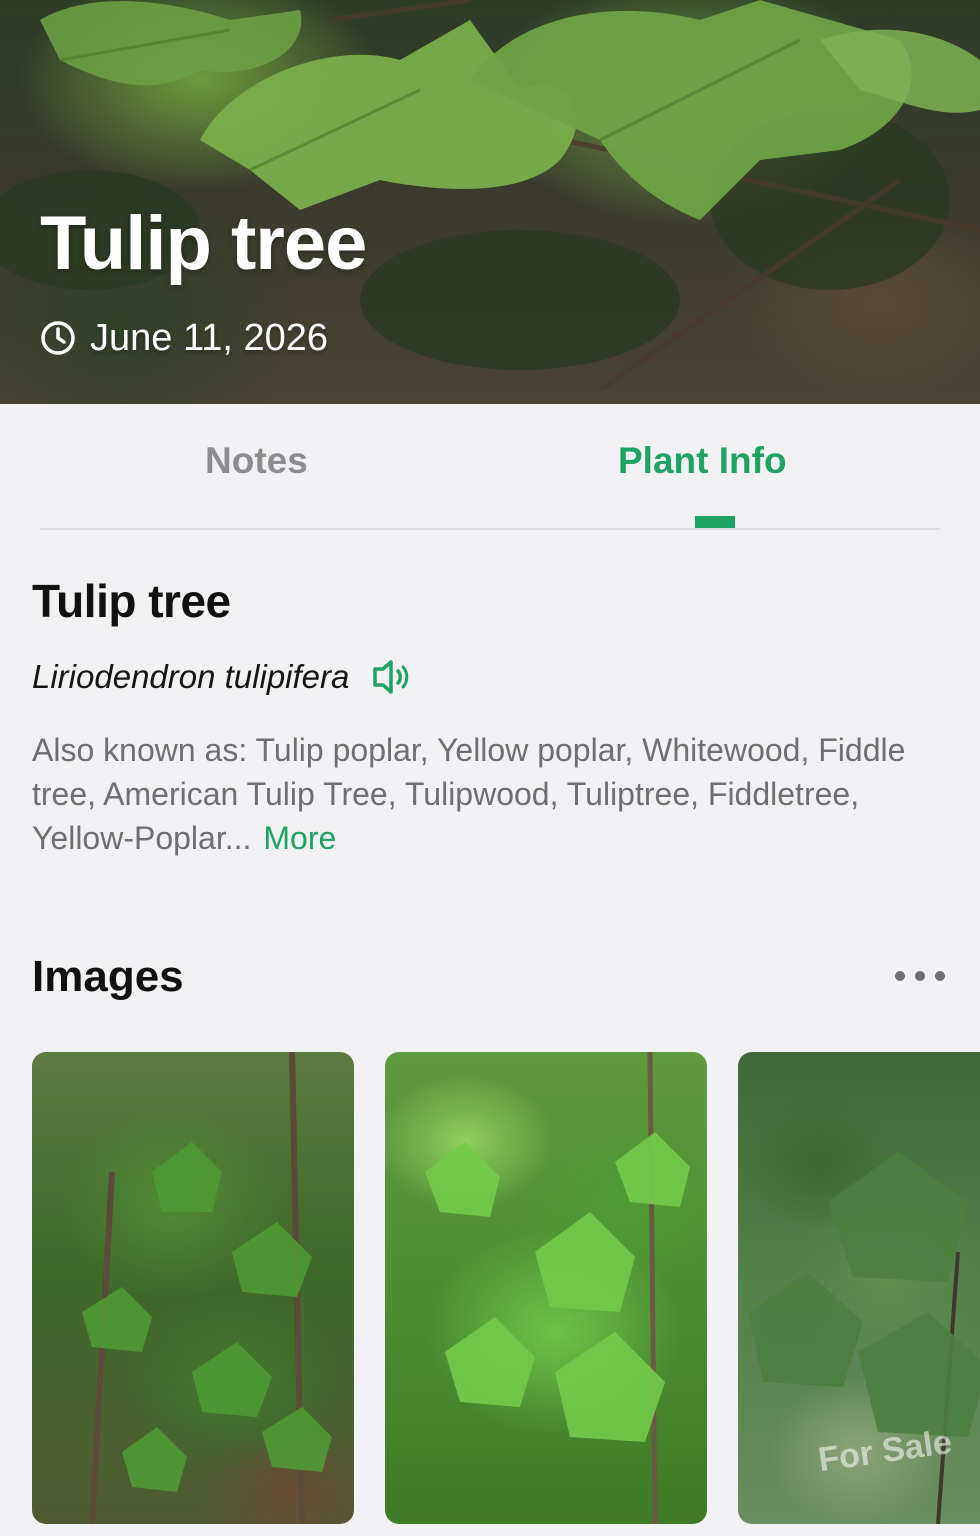 This screenshot has height=1536, width=980. I want to click on plant-common-name: Tulip tree, so click(131, 601).